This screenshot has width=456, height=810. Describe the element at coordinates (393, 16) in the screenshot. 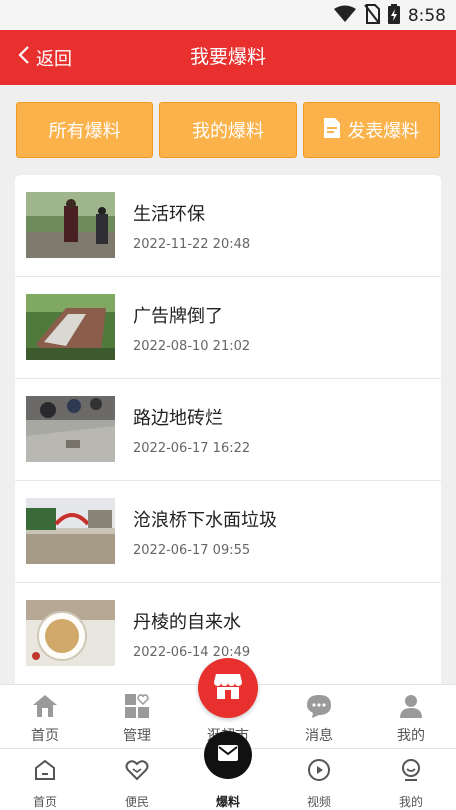

I see `battery-icon` at that location.